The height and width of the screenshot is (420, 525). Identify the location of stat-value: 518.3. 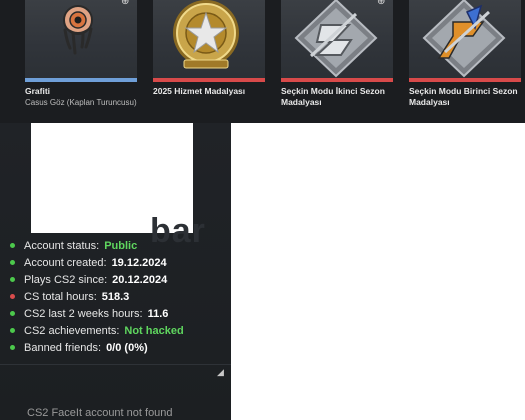
(115, 296).